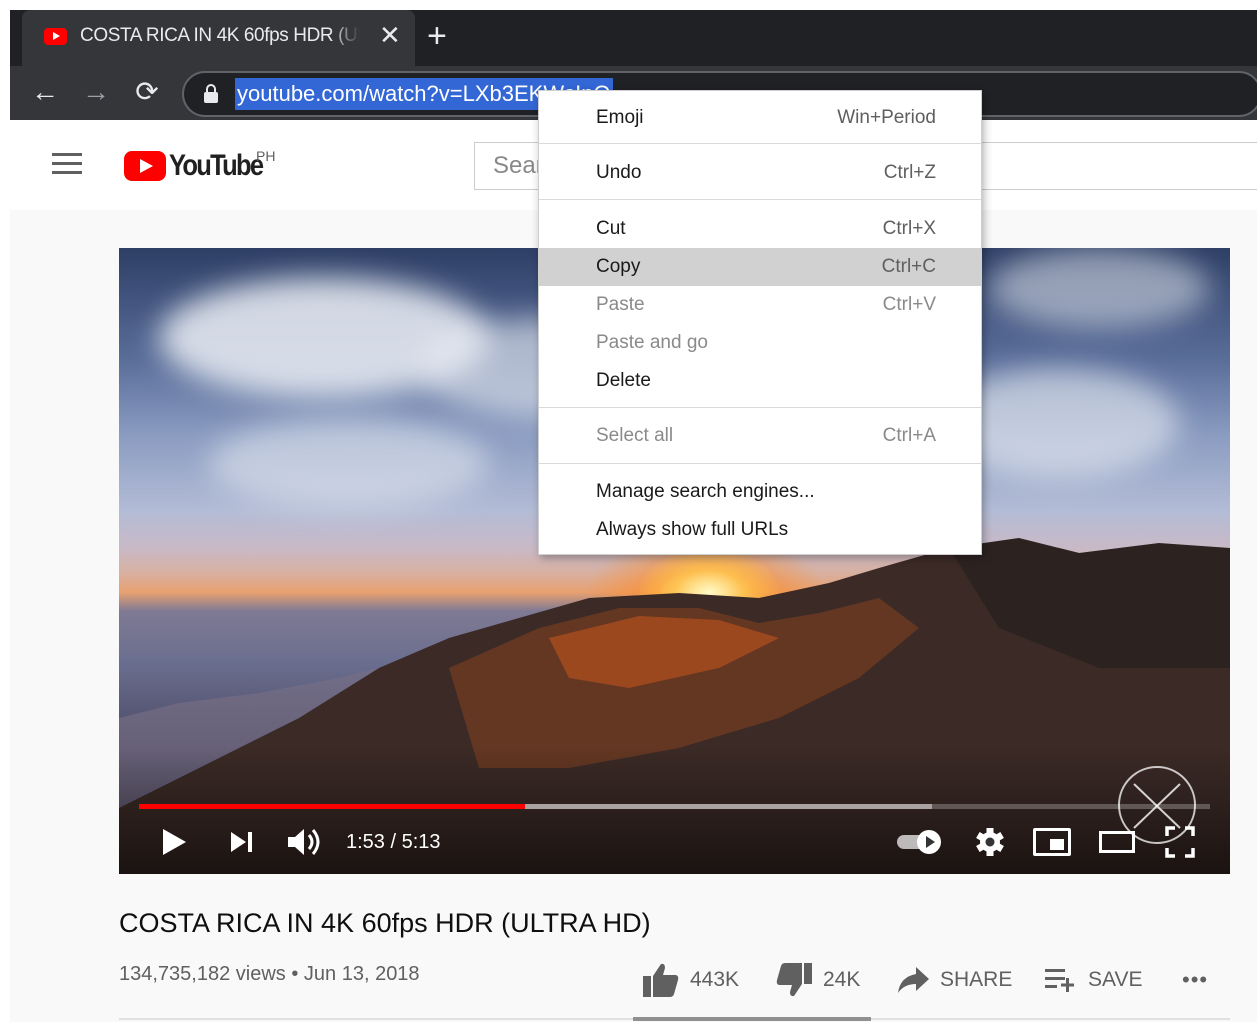  I want to click on share-button: SHARE, so click(954, 980).